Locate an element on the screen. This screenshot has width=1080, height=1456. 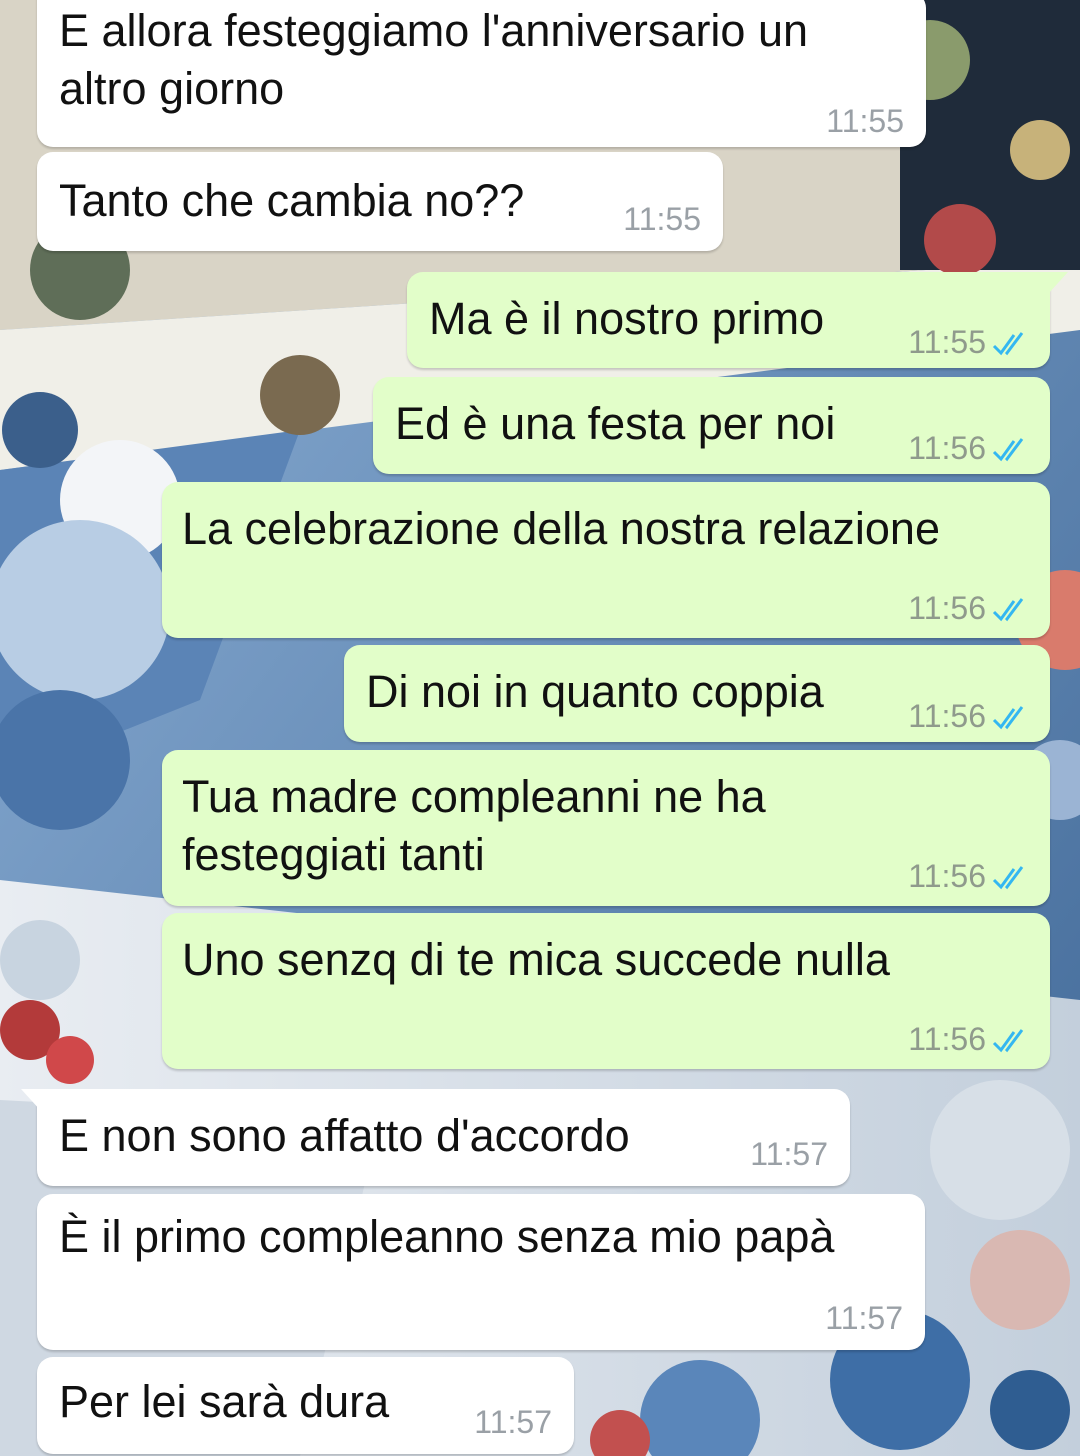
message-text-line: Di noi in quanto coppia is located at coordinates (595, 691).